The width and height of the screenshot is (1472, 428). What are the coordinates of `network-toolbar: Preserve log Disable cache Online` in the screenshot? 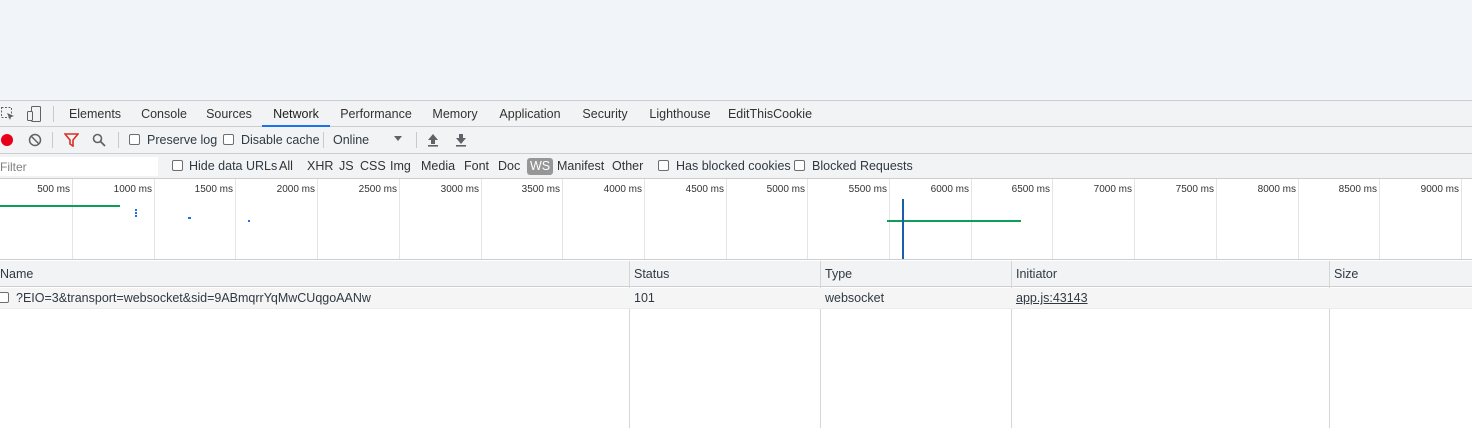 It's located at (736, 140).